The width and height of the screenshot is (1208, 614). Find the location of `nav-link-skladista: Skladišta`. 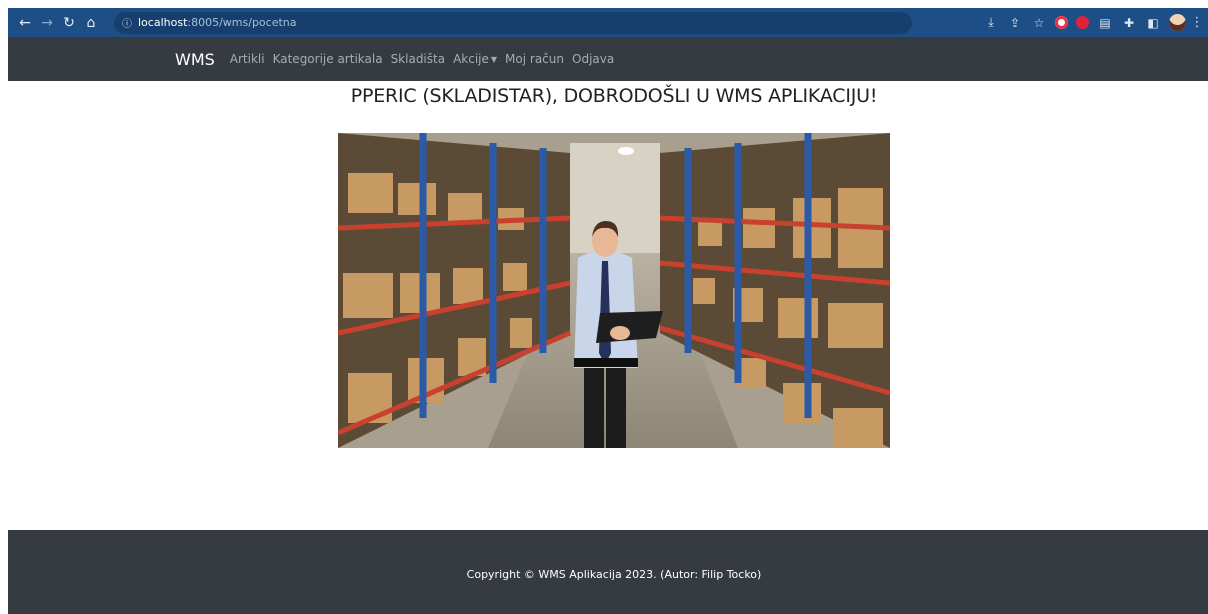

nav-link-skladista: Skladišta is located at coordinates (418, 59).